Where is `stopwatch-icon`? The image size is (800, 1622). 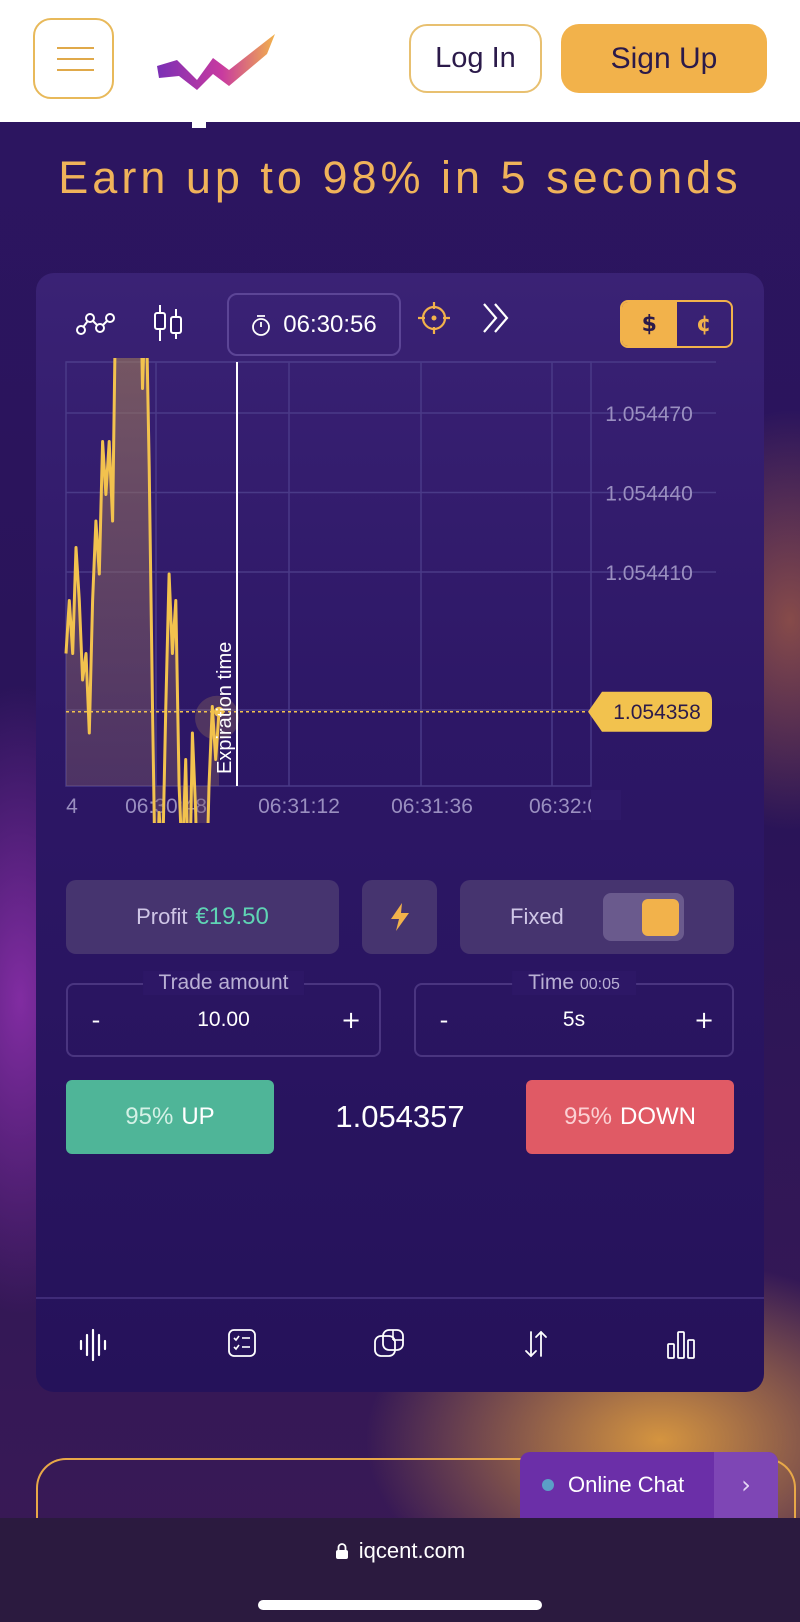 stopwatch-icon is located at coordinates (261, 325).